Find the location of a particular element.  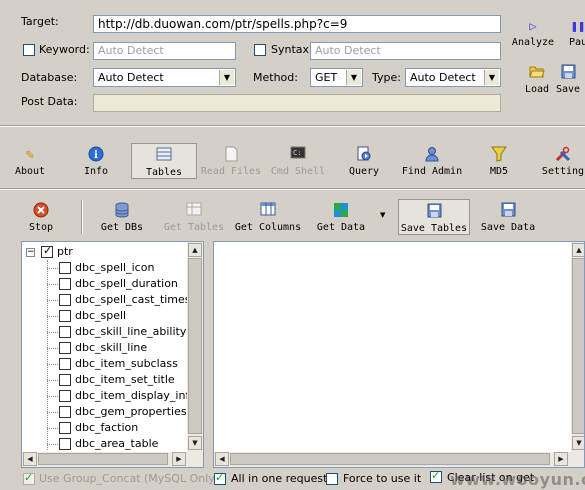

force-use-checkbox is located at coordinates (332, 479).